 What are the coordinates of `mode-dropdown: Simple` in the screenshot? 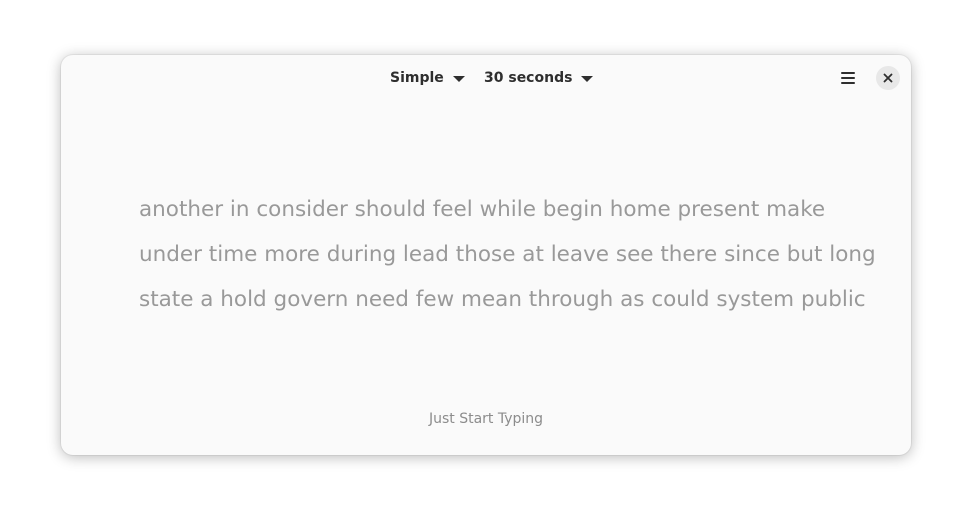 It's located at (427, 78).